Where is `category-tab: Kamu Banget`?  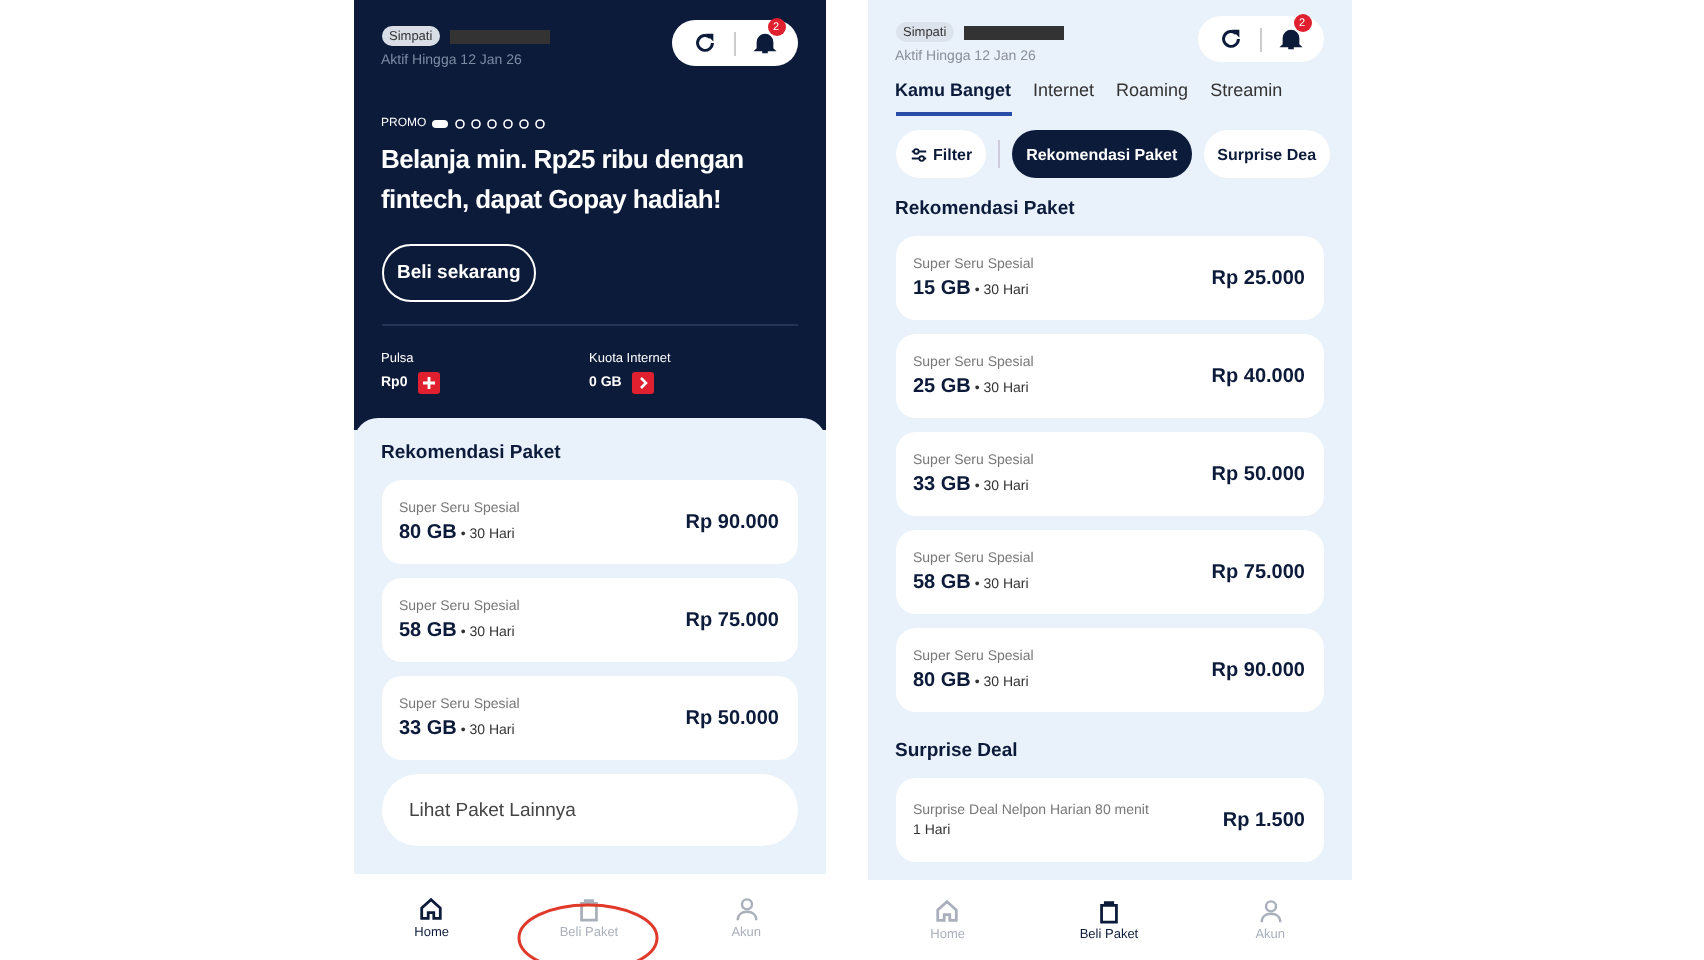 category-tab: Kamu Banget is located at coordinates (953, 98).